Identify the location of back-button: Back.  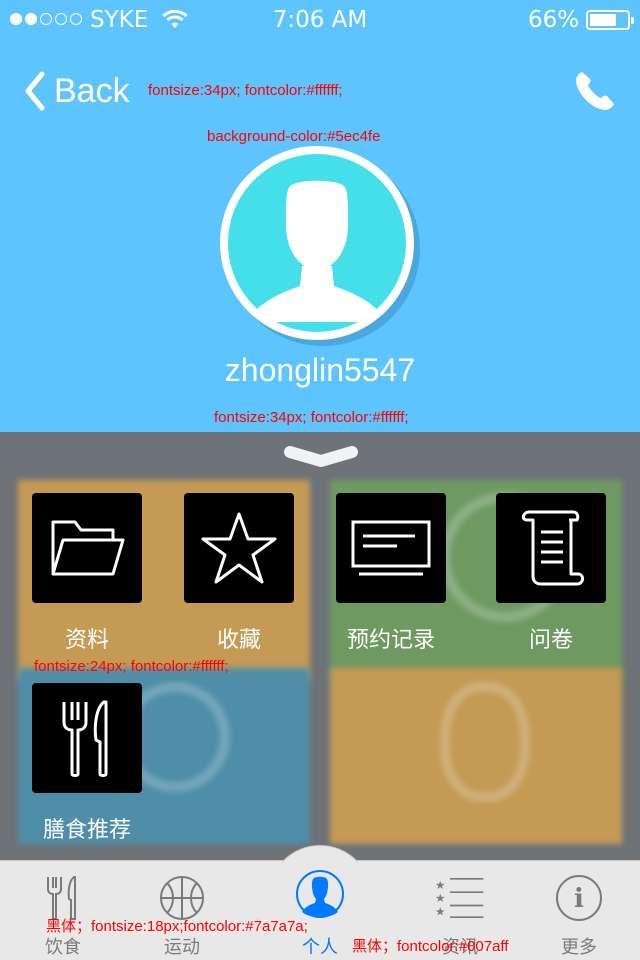
(77, 91).